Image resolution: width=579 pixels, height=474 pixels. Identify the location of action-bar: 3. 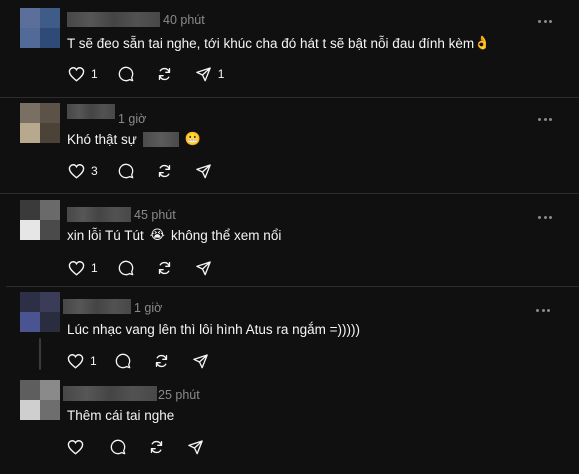
(140, 171).